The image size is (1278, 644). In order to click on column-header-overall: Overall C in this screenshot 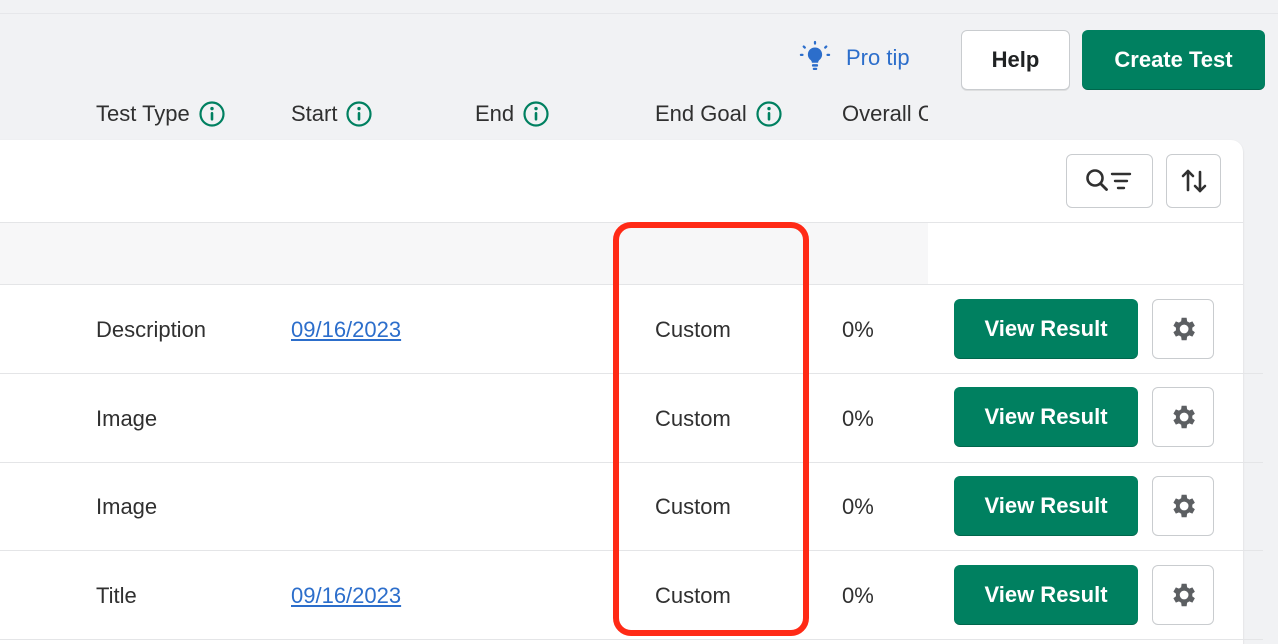, I will do `click(885, 113)`.